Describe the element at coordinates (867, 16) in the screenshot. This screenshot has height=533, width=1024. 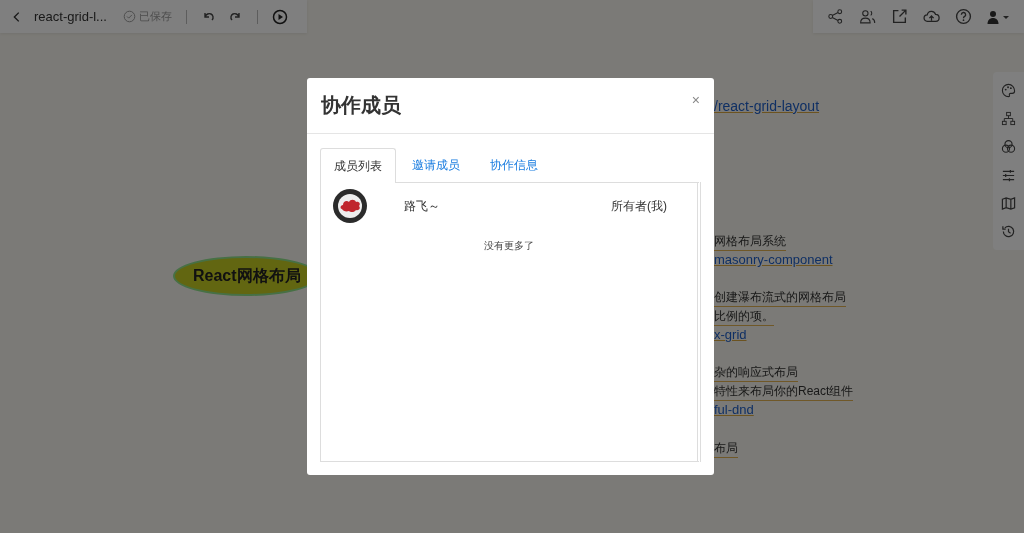
I see `users-icon` at that location.